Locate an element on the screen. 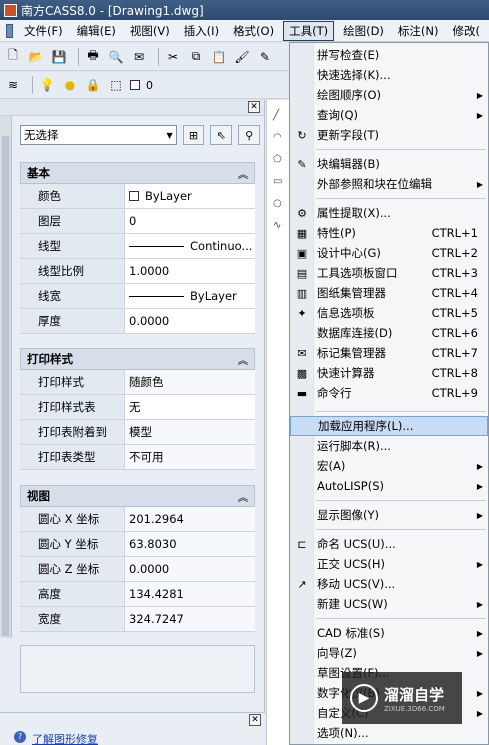 The image size is (489, 745). menu-item: 查询(Q) ▶ is located at coordinates (389, 115).